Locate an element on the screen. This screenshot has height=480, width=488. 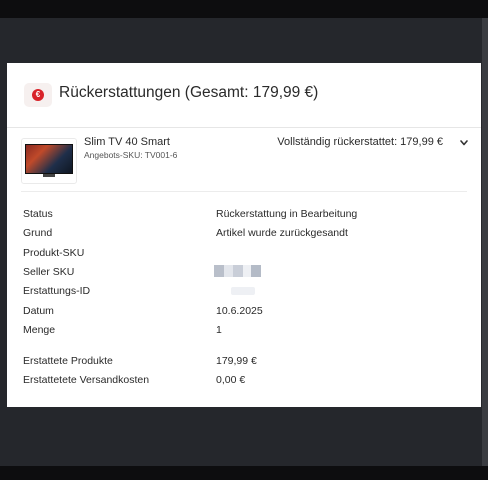
refunded-shipping-value: 0,00 € is located at coordinates (231, 380).